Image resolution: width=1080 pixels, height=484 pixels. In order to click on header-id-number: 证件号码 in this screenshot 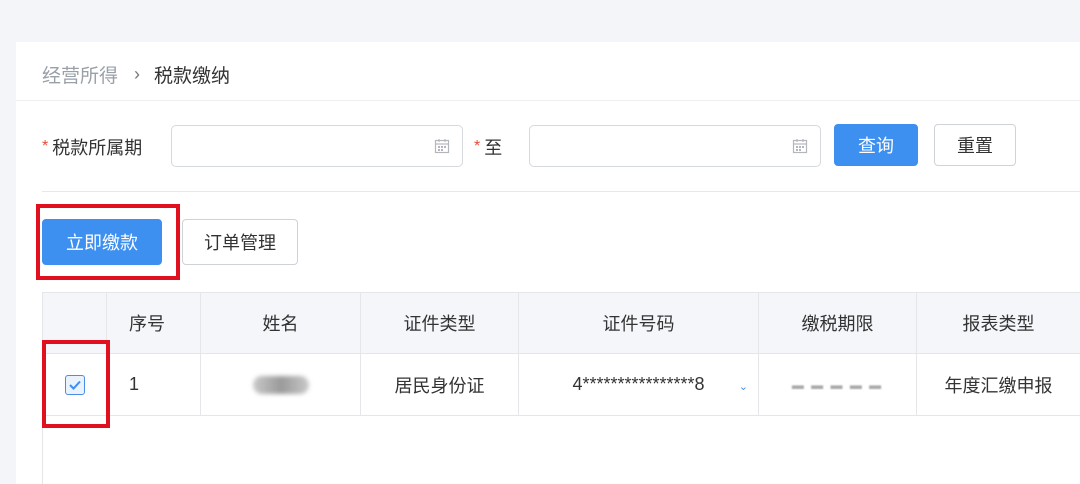, I will do `click(639, 323)`.